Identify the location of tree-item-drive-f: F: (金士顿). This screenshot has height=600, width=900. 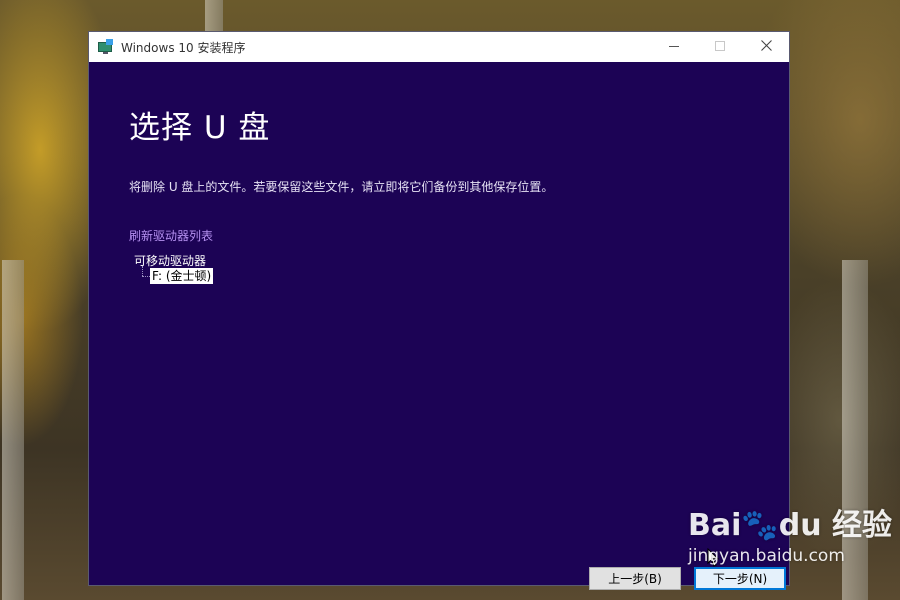
(182, 276).